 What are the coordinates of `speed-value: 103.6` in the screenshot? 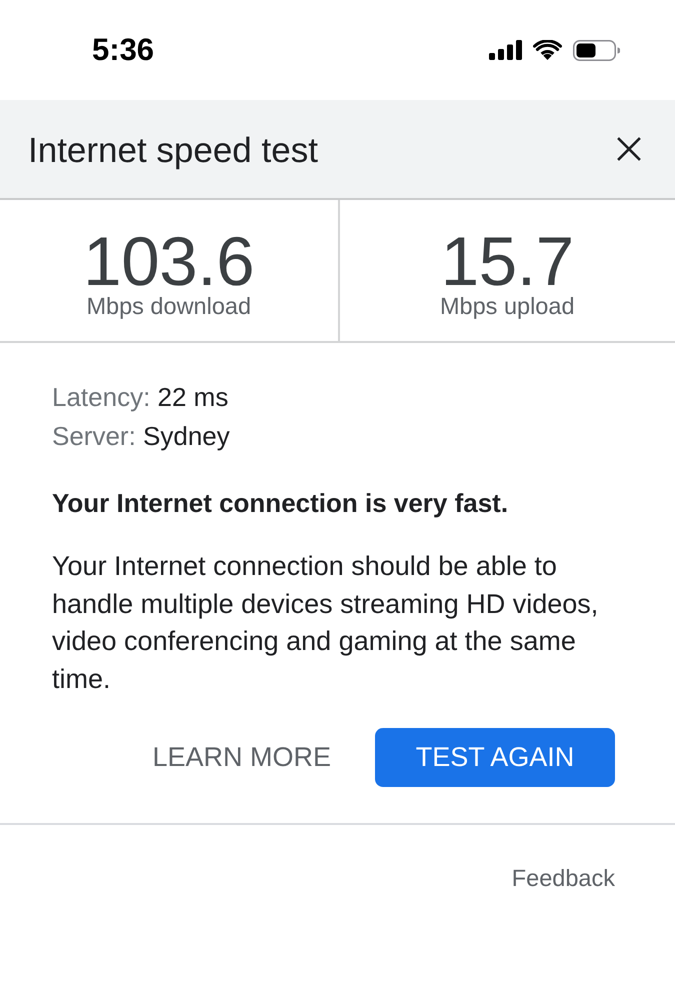 It's located at (168, 261).